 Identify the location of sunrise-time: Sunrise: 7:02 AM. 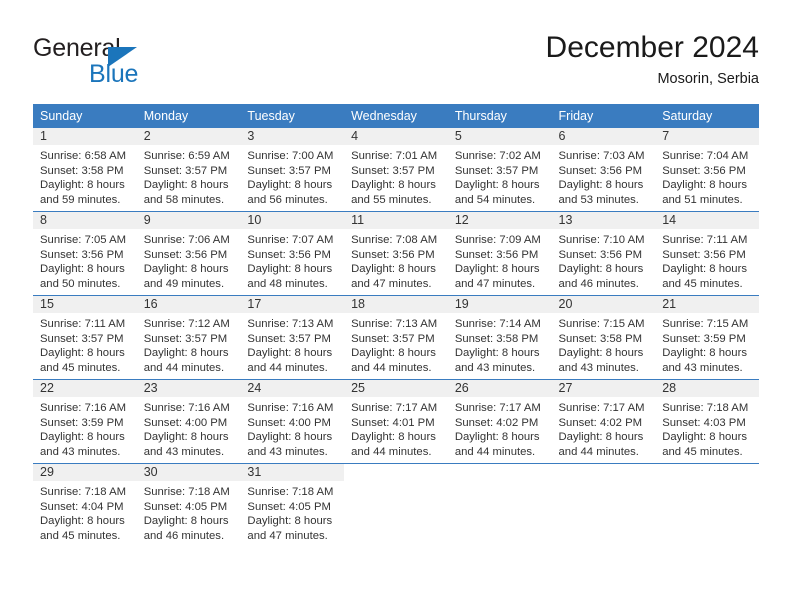
(497, 156).